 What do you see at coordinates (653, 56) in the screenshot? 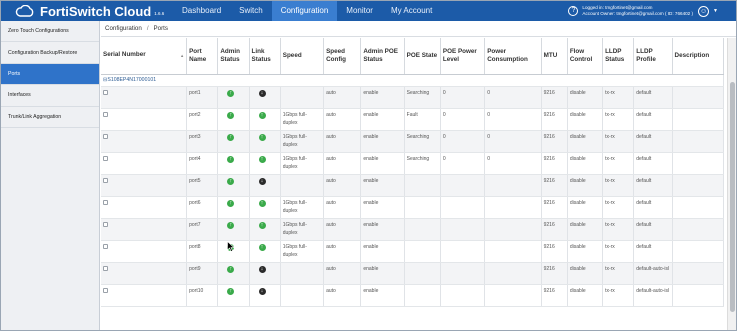
I see `col-lldp-profile: LLDP Profile` at bounding box center [653, 56].